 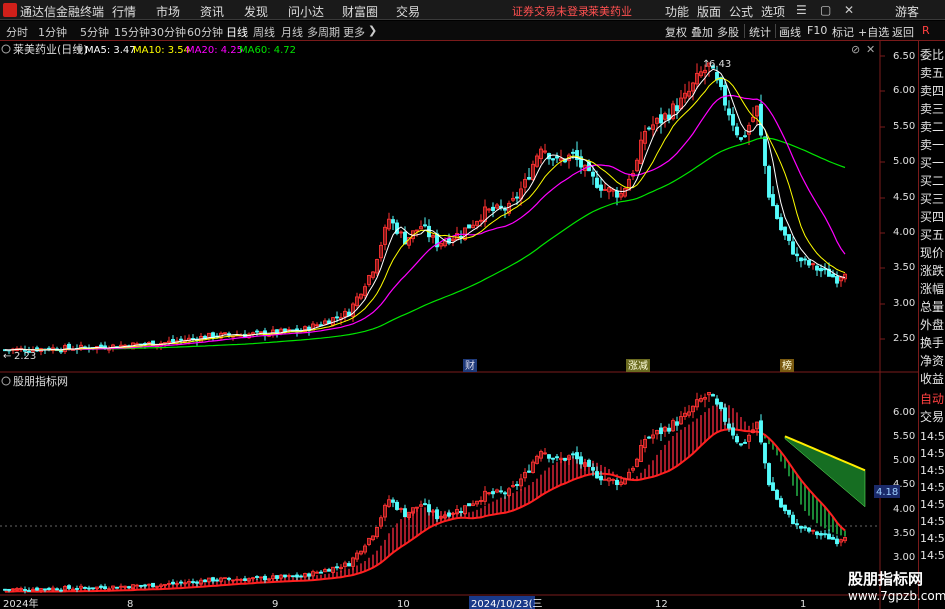 What do you see at coordinates (932, 379) in the screenshot?
I see `quote-label: 收益` at bounding box center [932, 379].